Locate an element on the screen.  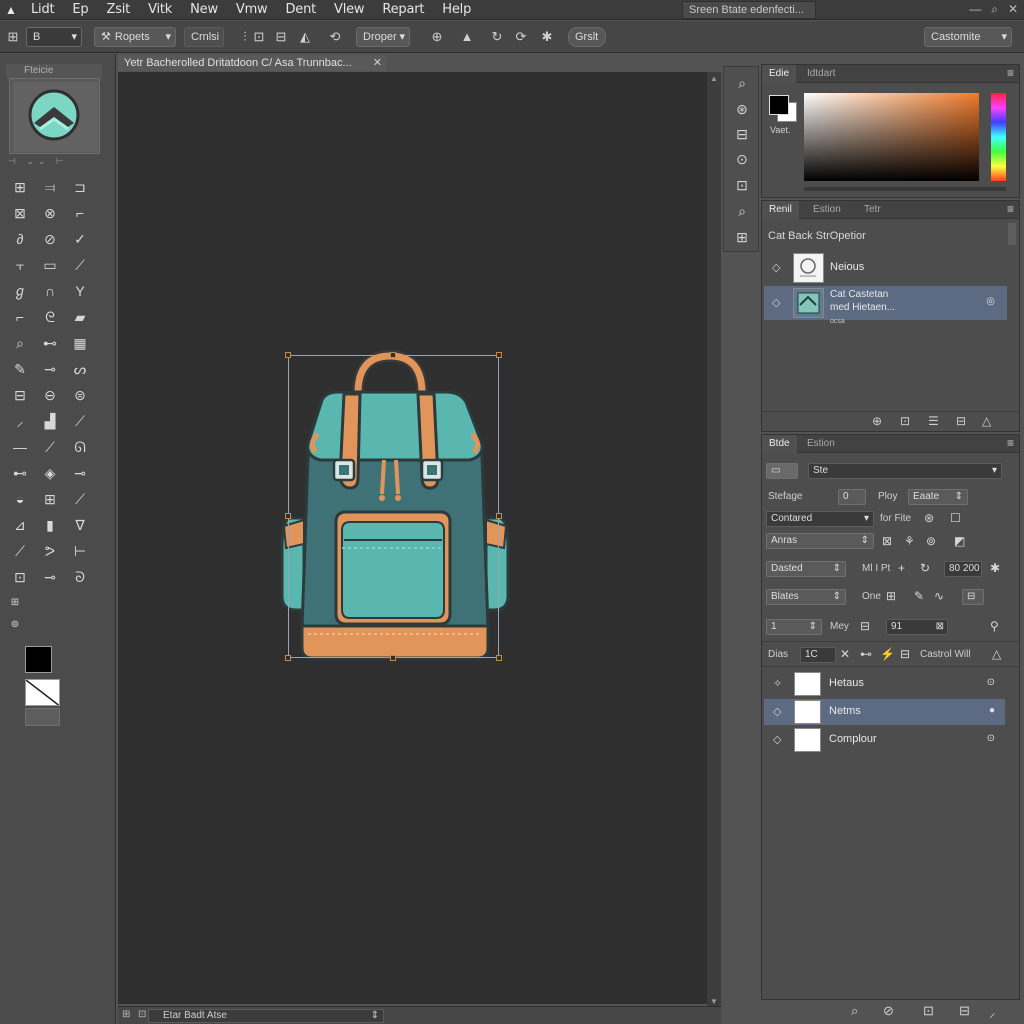
wave-icon: ∿ is located at coordinates (939, 596).